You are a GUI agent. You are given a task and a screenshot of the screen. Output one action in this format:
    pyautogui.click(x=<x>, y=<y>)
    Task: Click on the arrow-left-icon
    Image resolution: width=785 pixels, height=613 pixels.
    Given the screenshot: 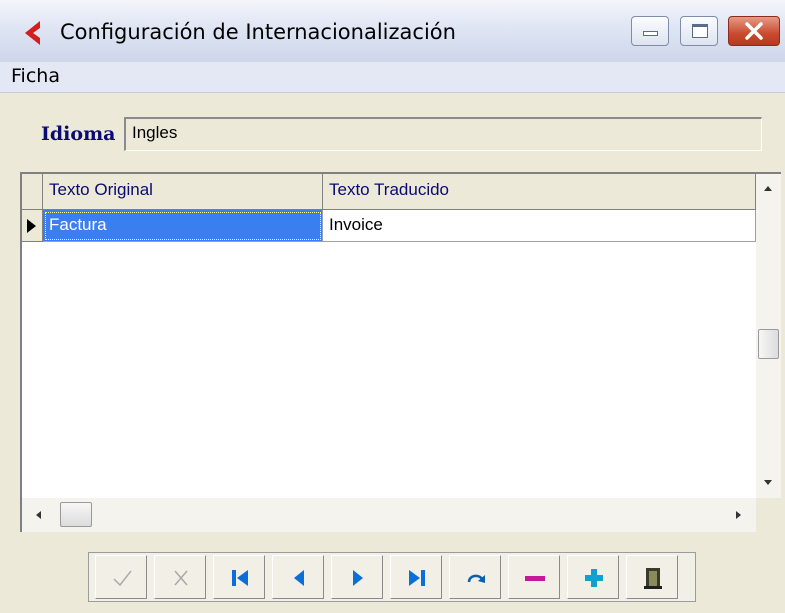 What is the action you would take?
    pyautogui.click(x=38, y=515)
    